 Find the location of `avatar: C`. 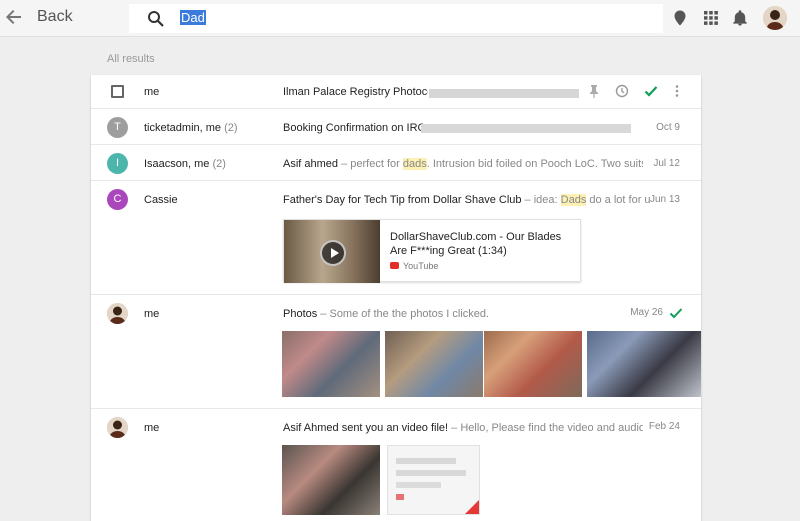

avatar: C is located at coordinates (117, 199).